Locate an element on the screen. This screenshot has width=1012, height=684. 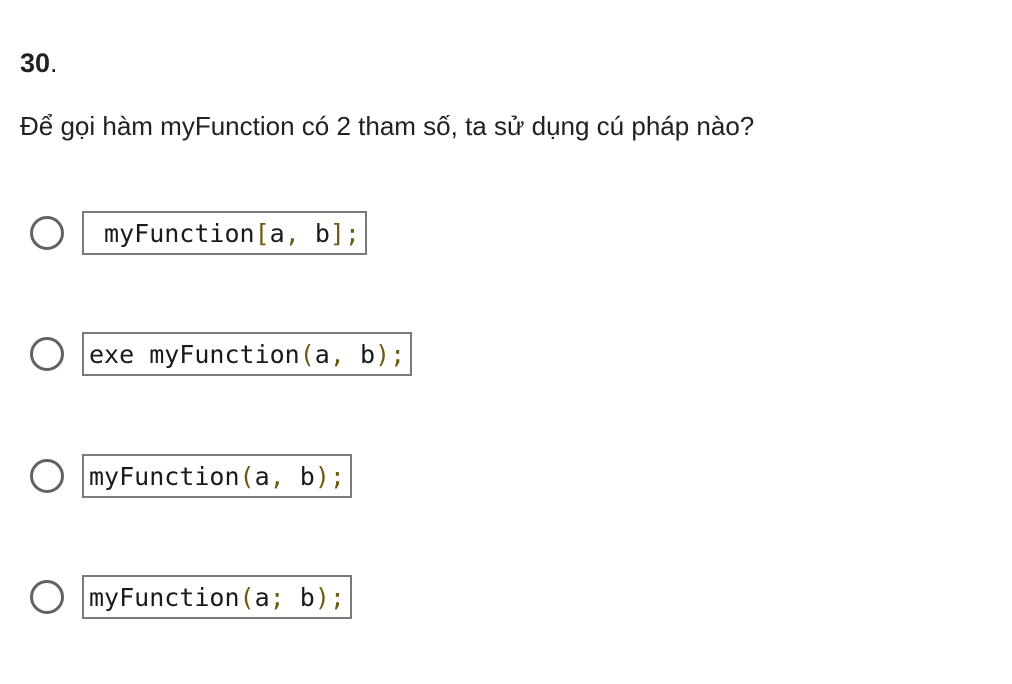
code-token: exe myFunction is located at coordinates (194, 354).